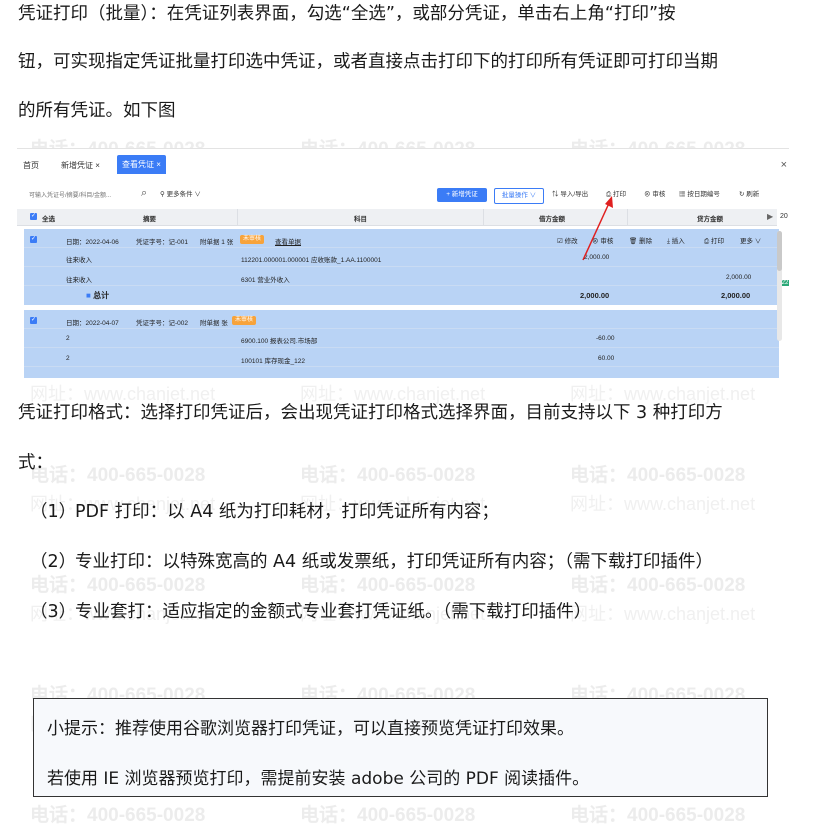 This screenshot has width=826, height=827. What do you see at coordinates (35, 463) in the screenshot?
I see `format-paragraph-line: 式：` at bounding box center [35, 463].